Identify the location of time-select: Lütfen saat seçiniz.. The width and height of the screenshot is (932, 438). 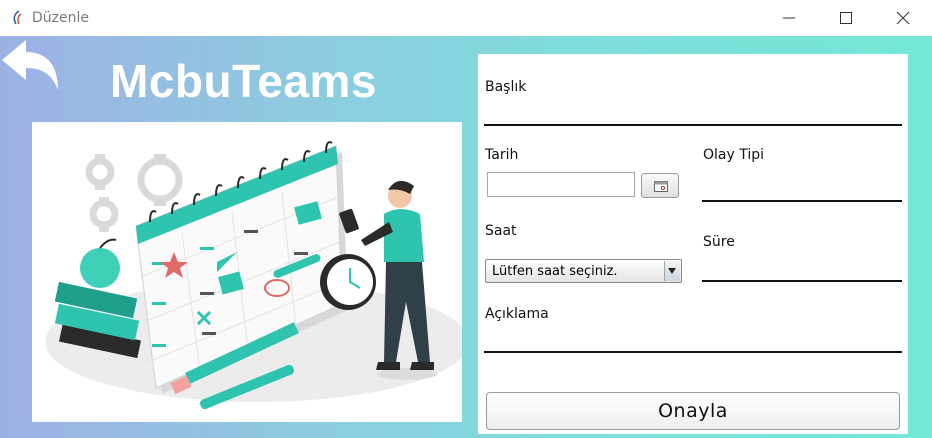
(583, 271).